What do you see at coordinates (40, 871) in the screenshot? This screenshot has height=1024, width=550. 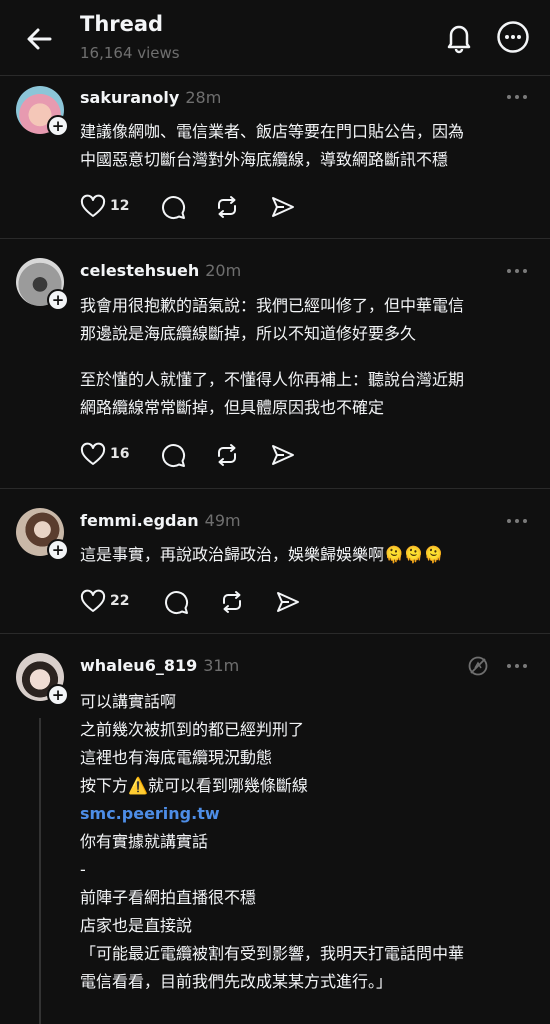 I see `thread-connector-line` at bounding box center [40, 871].